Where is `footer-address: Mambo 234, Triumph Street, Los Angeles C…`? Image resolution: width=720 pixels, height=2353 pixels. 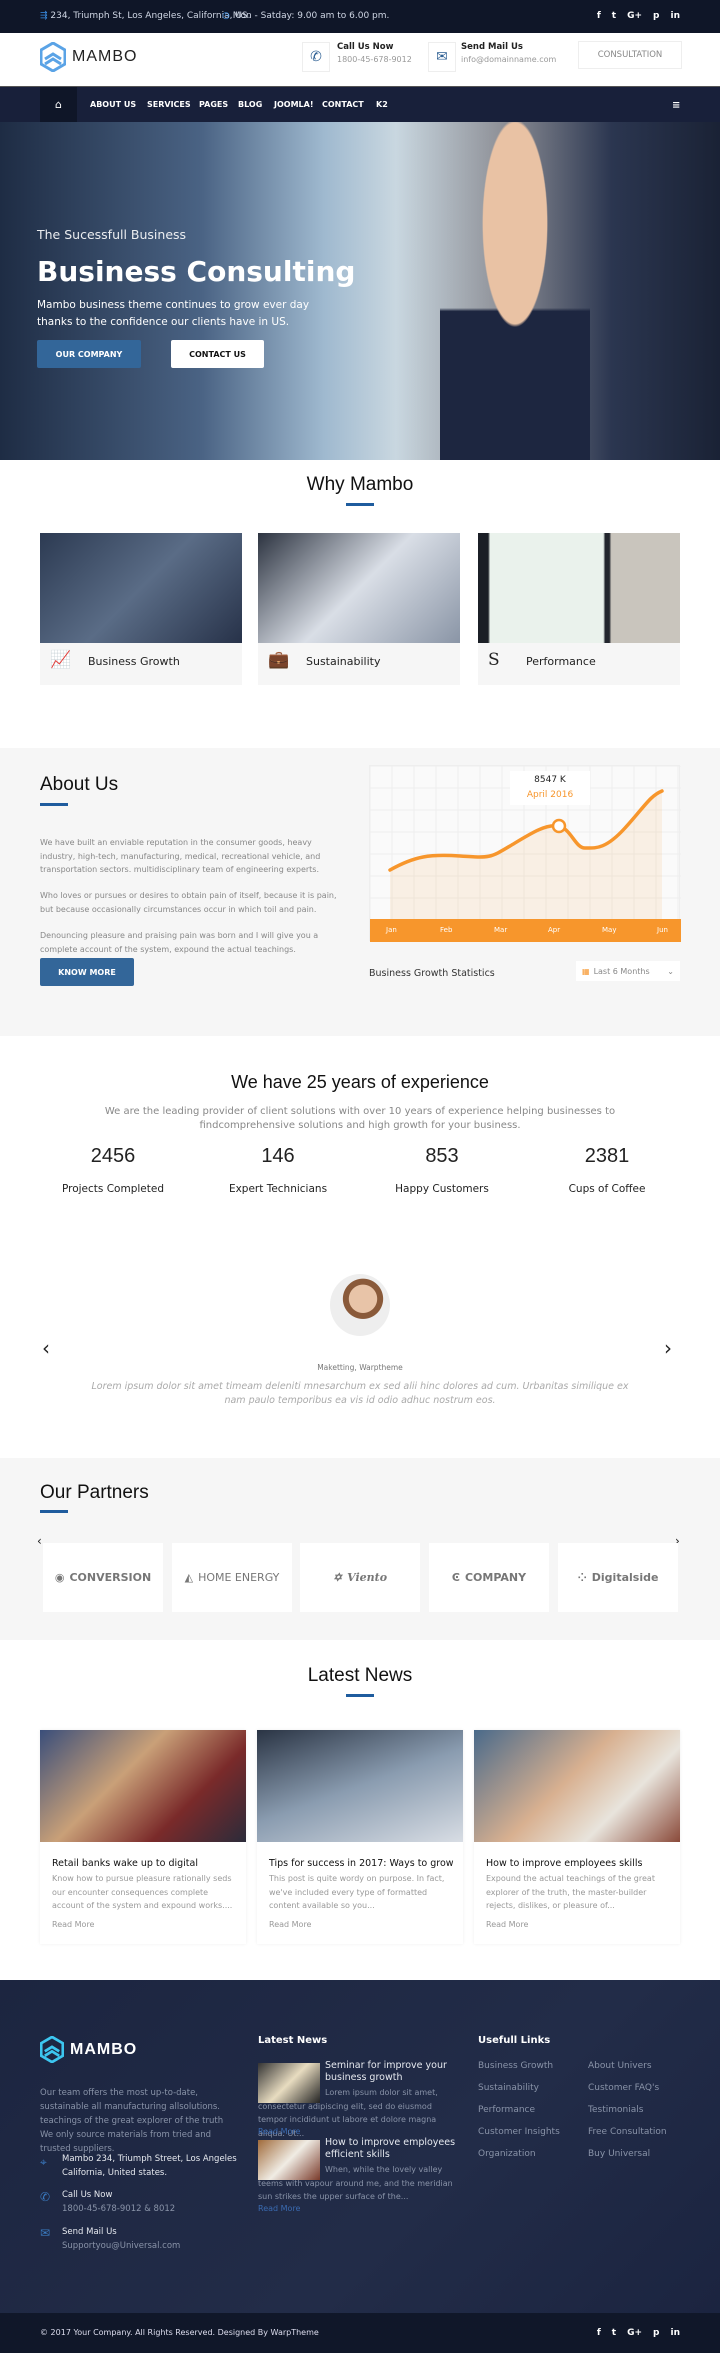 footer-address: Mambo 234, Triumph Street, Los Angeles C… is located at coordinates (149, 2166).